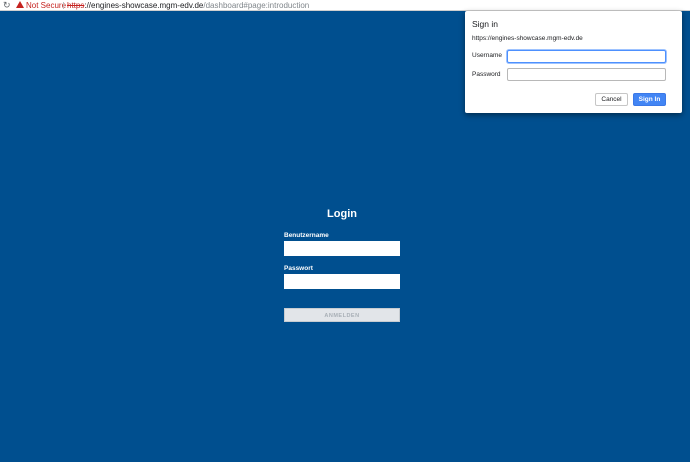 The height and width of the screenshot is (462, 690). Describe the element at coordinates (144, 5) in the screenshot. I see `url-host: ://engines-showcase.mgm-edv.de` at that location.